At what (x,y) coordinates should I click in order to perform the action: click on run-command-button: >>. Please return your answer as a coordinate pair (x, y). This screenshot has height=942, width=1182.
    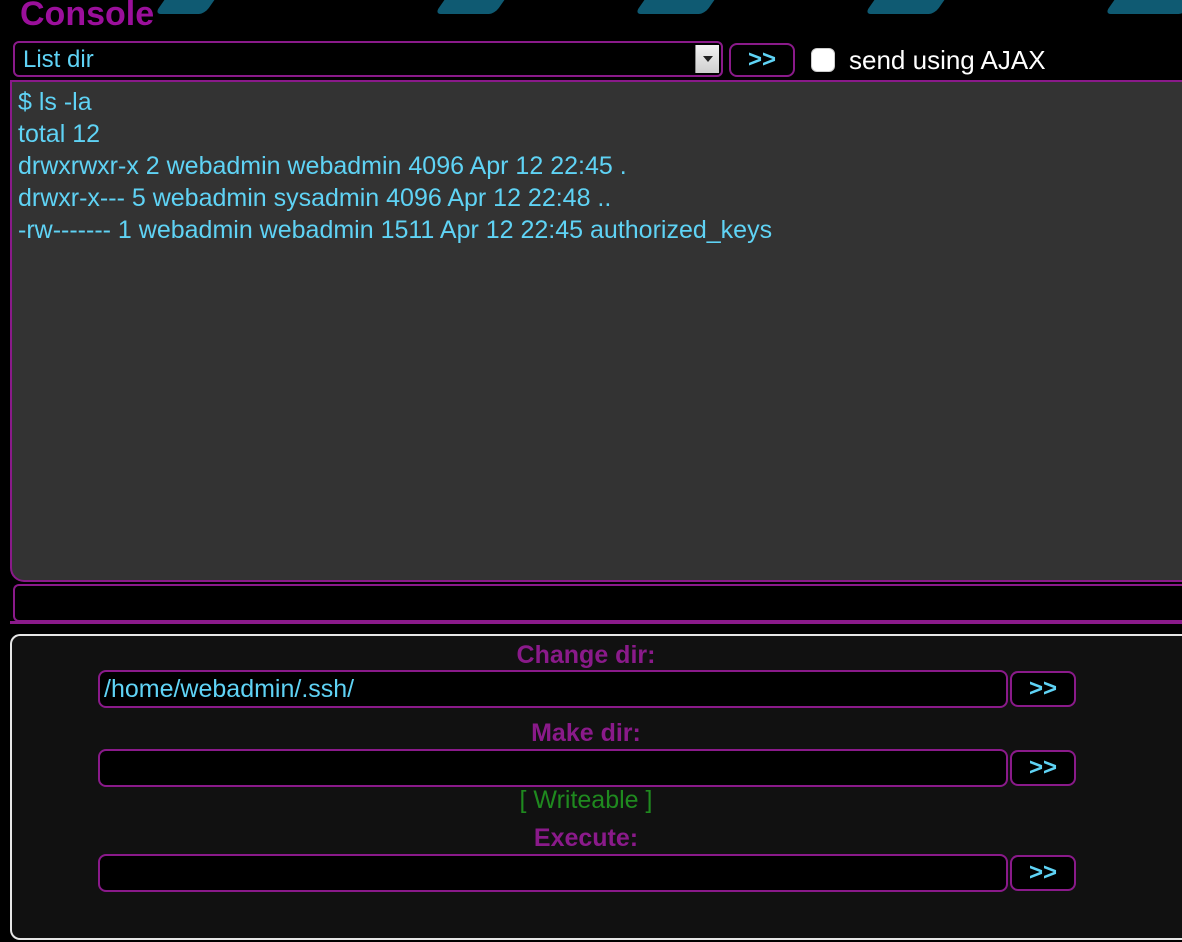
    Looking at the image, I should click on (762, 60).